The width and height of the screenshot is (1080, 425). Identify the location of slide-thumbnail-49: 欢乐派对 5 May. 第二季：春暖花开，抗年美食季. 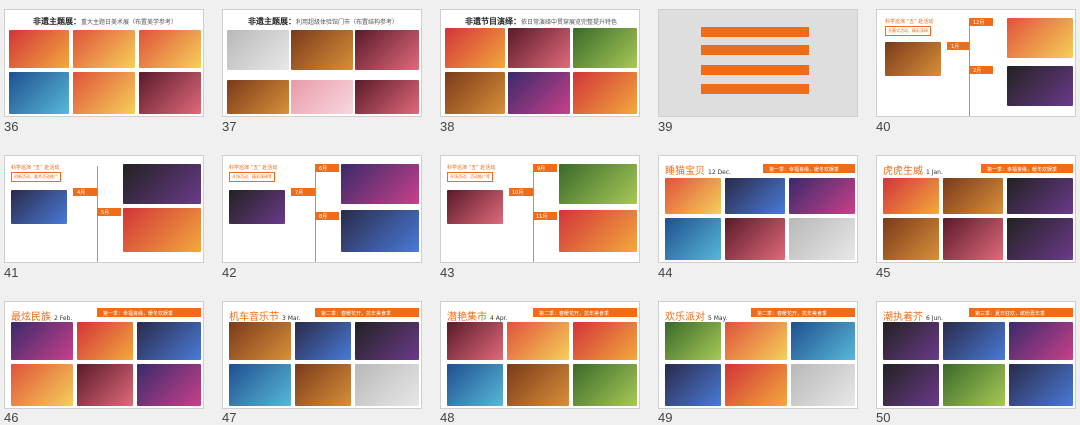
(758, 355).